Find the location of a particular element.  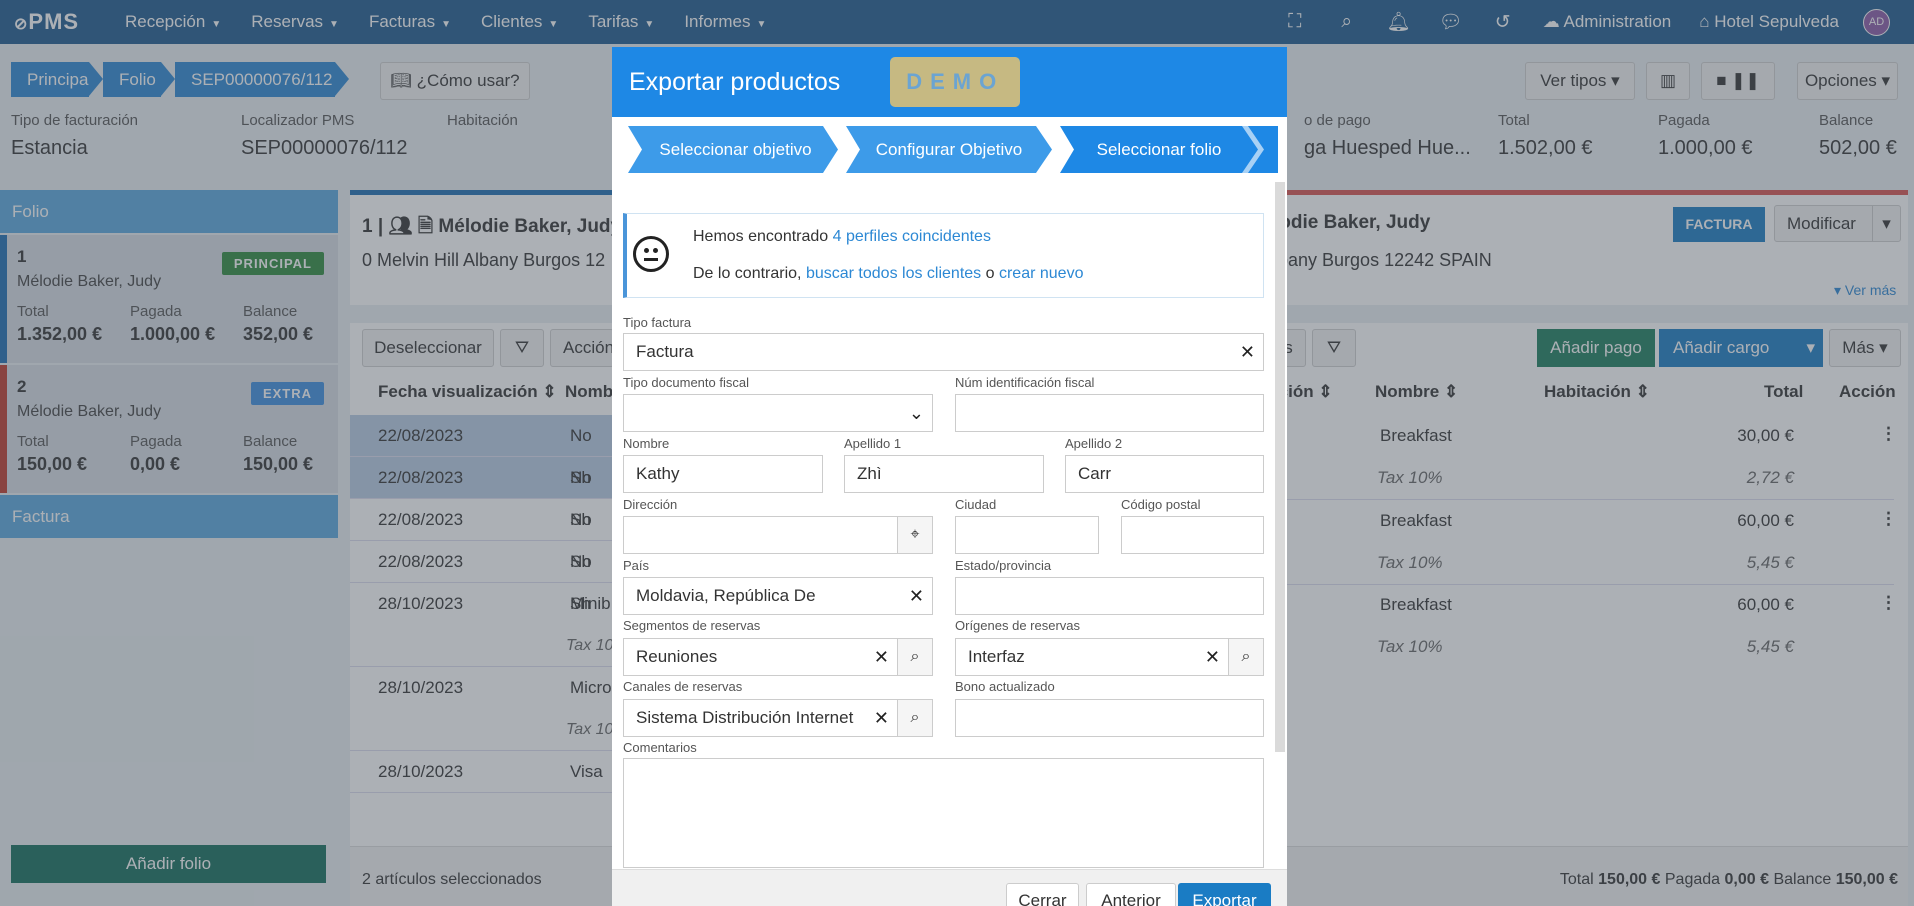

direccion-label: Dirección is located at coordinates (650, 504).